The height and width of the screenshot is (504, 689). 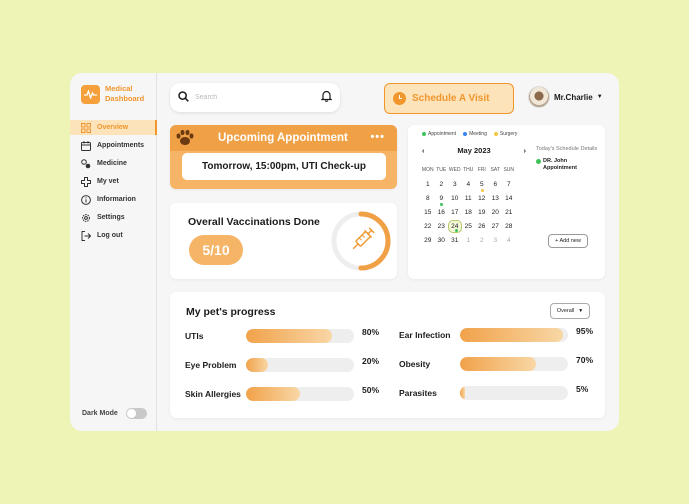 What do you see at coordinates (442, 240) in the screenshot?
I see `calendar-day: 30` at bounding box center [442, 240].